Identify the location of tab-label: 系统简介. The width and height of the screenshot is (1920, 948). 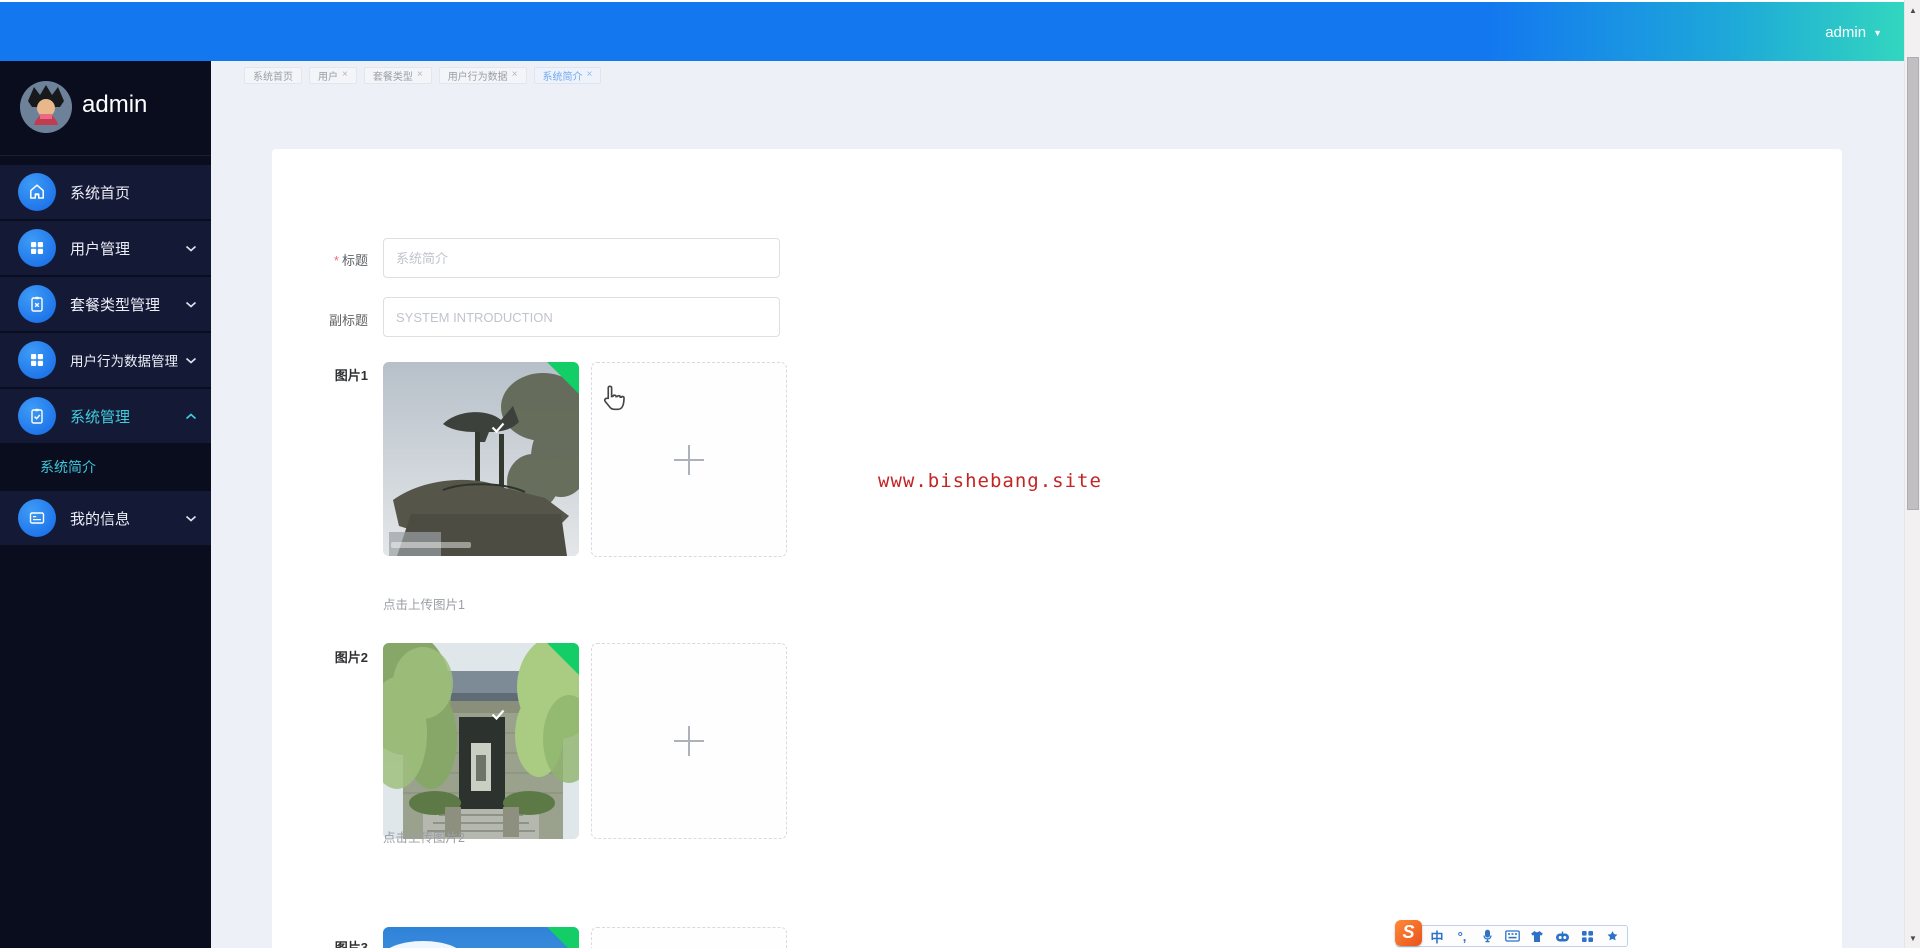
(562, 77).